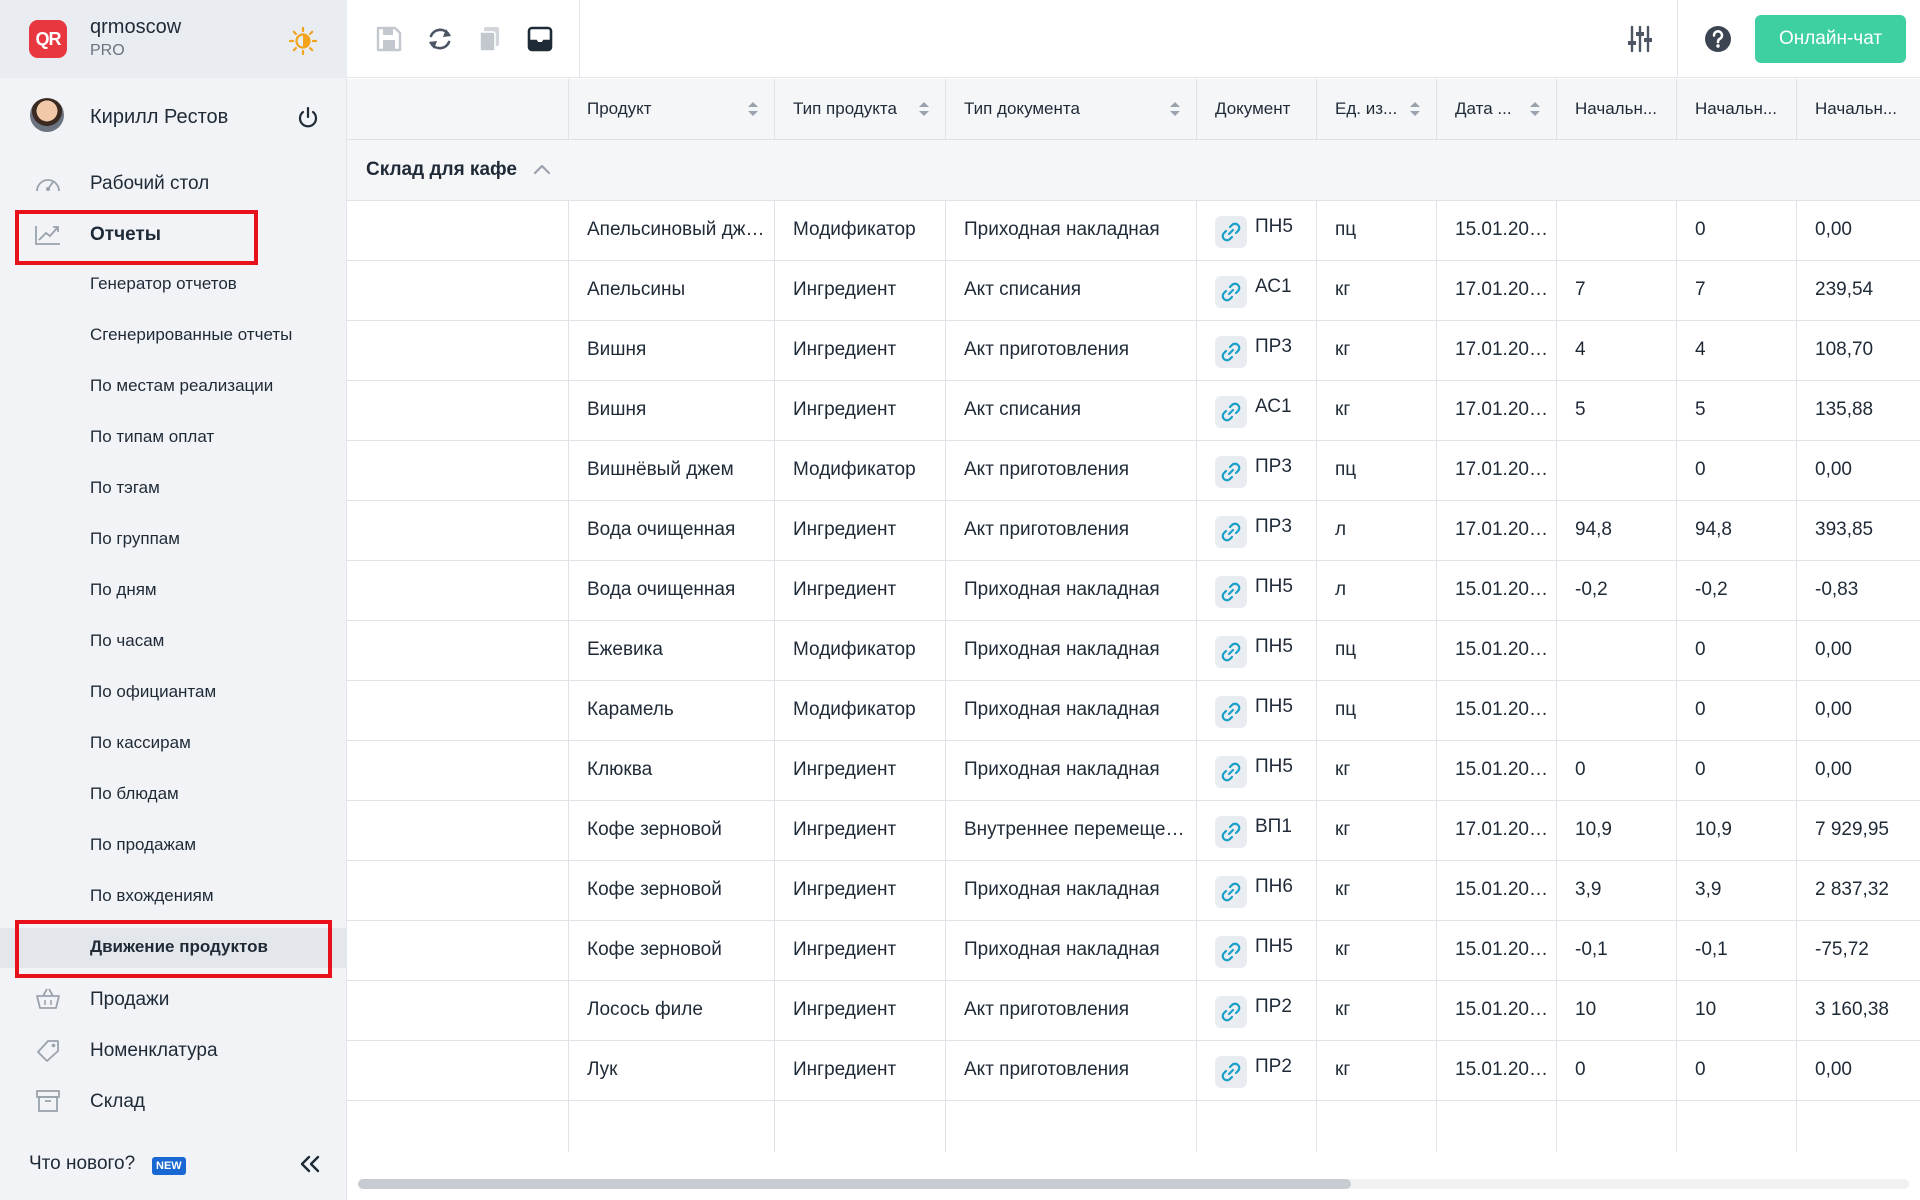 Image resolution: width=1920 pixels, height=1200 pixels. I want to click on nav-item-desktop: Рабочий стол, so click(173, 183).